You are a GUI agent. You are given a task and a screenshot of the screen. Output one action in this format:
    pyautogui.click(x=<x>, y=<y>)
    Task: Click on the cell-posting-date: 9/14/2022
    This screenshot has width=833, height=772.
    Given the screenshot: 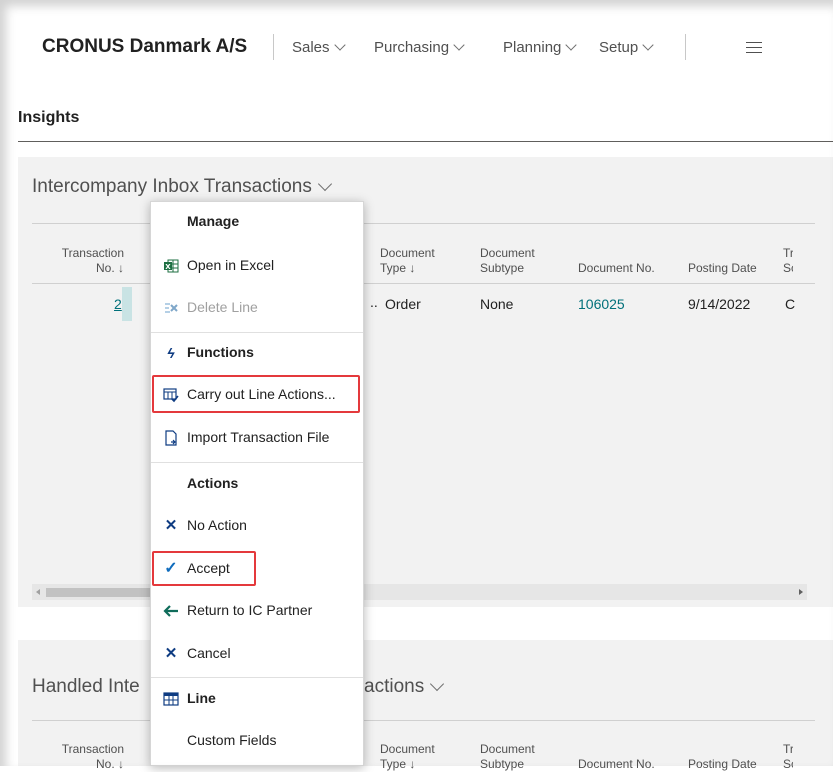 What is the action you would take?
    pyautogui.click(x=719, y=304)
    